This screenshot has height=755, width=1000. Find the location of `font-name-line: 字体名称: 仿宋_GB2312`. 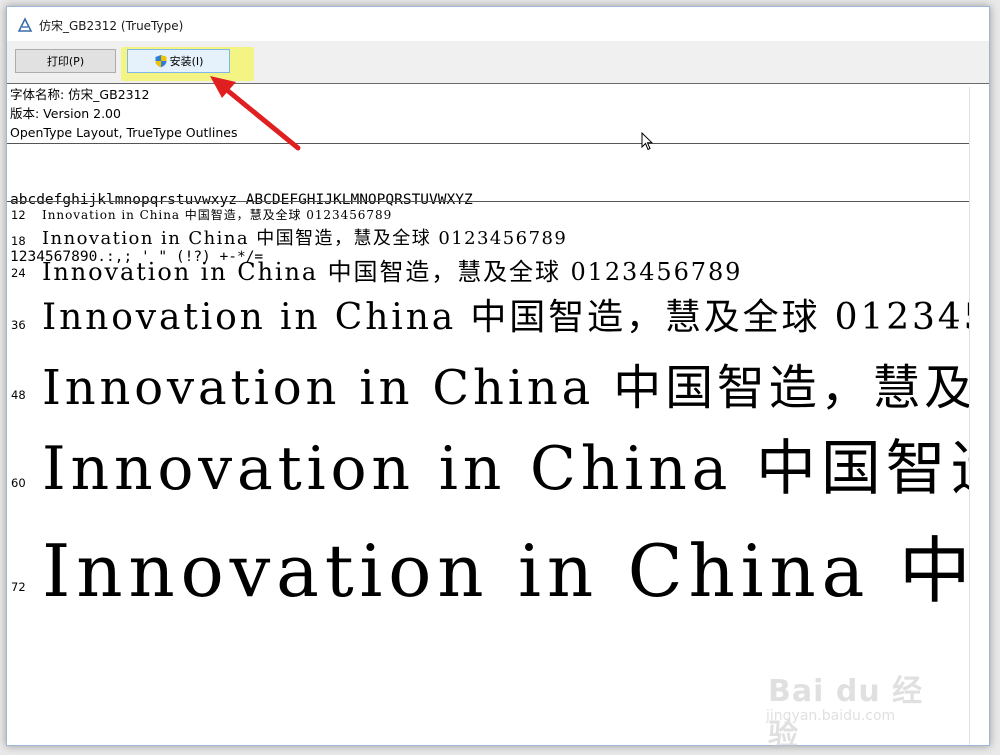

font-name-line: 字体名称: 仿宋_GB2312 is located at coordinates (80, 94).